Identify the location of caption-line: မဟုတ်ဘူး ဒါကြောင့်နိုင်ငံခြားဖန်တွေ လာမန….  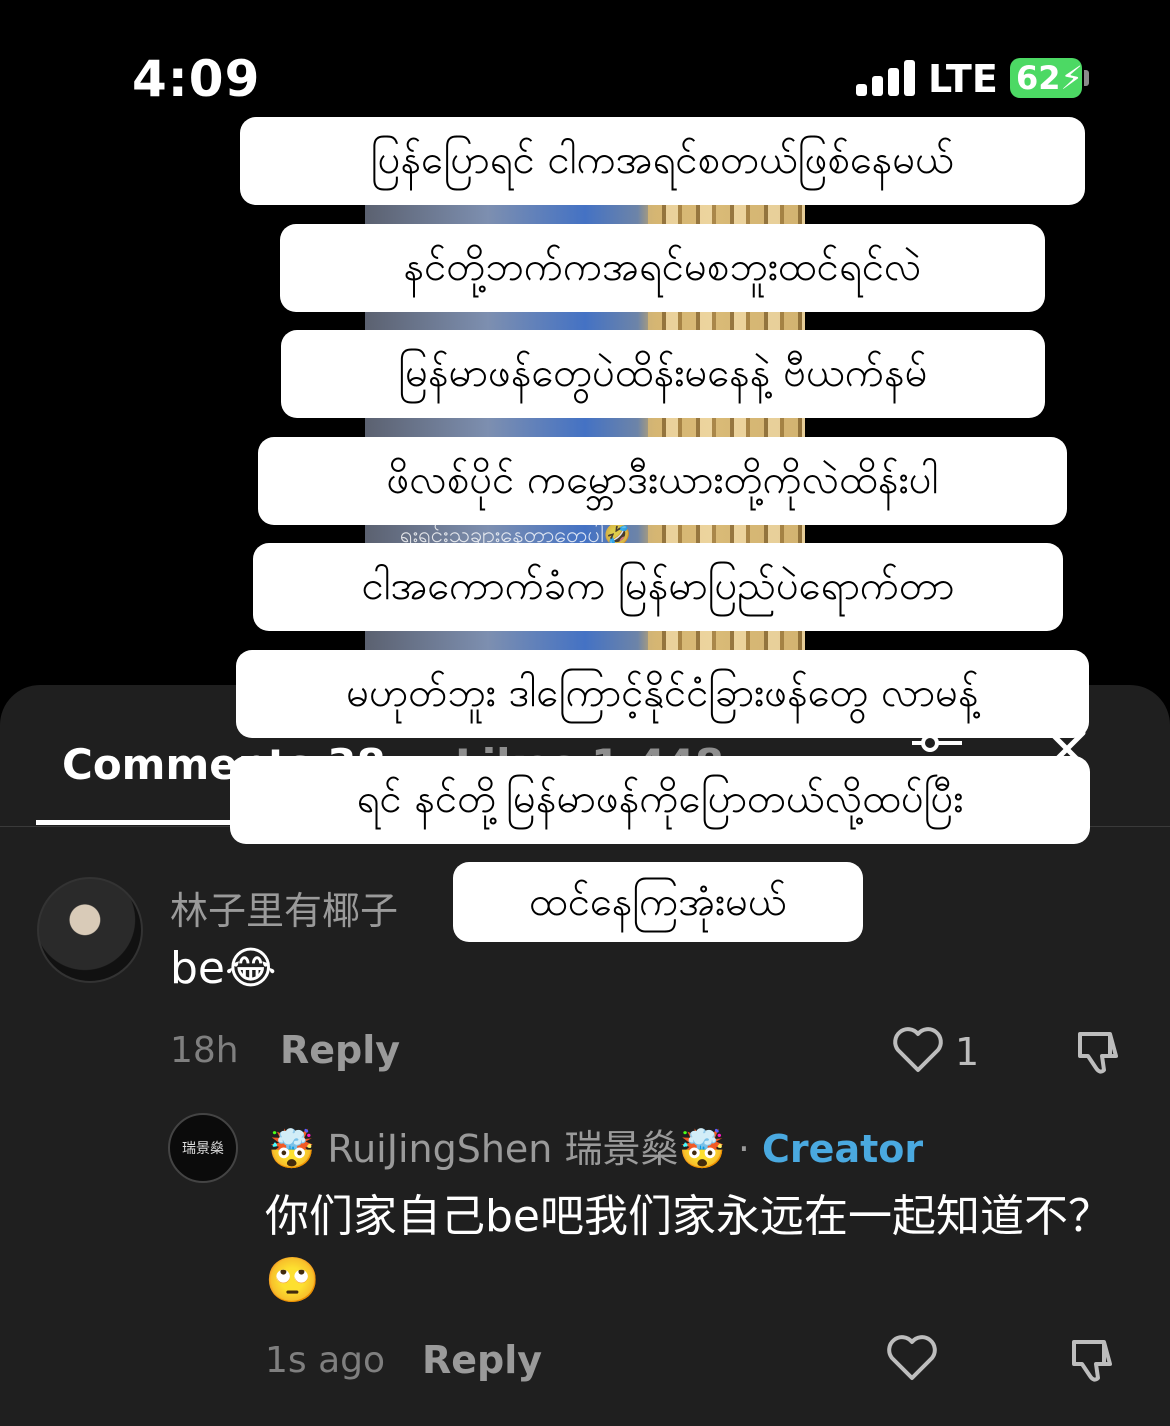
(662, 694).